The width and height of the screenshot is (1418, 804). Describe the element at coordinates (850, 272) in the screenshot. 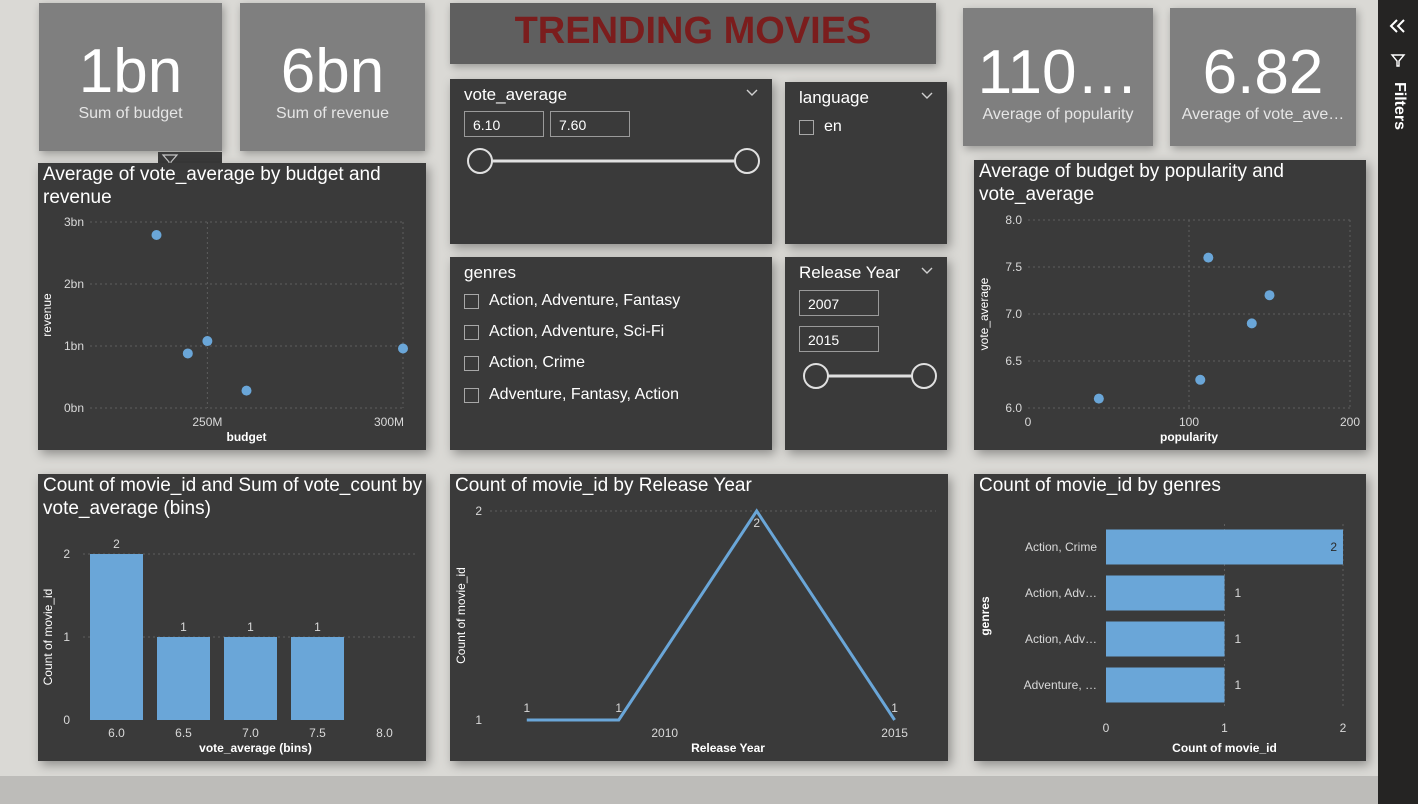

I see `slicer-title: Release Year` at that location.